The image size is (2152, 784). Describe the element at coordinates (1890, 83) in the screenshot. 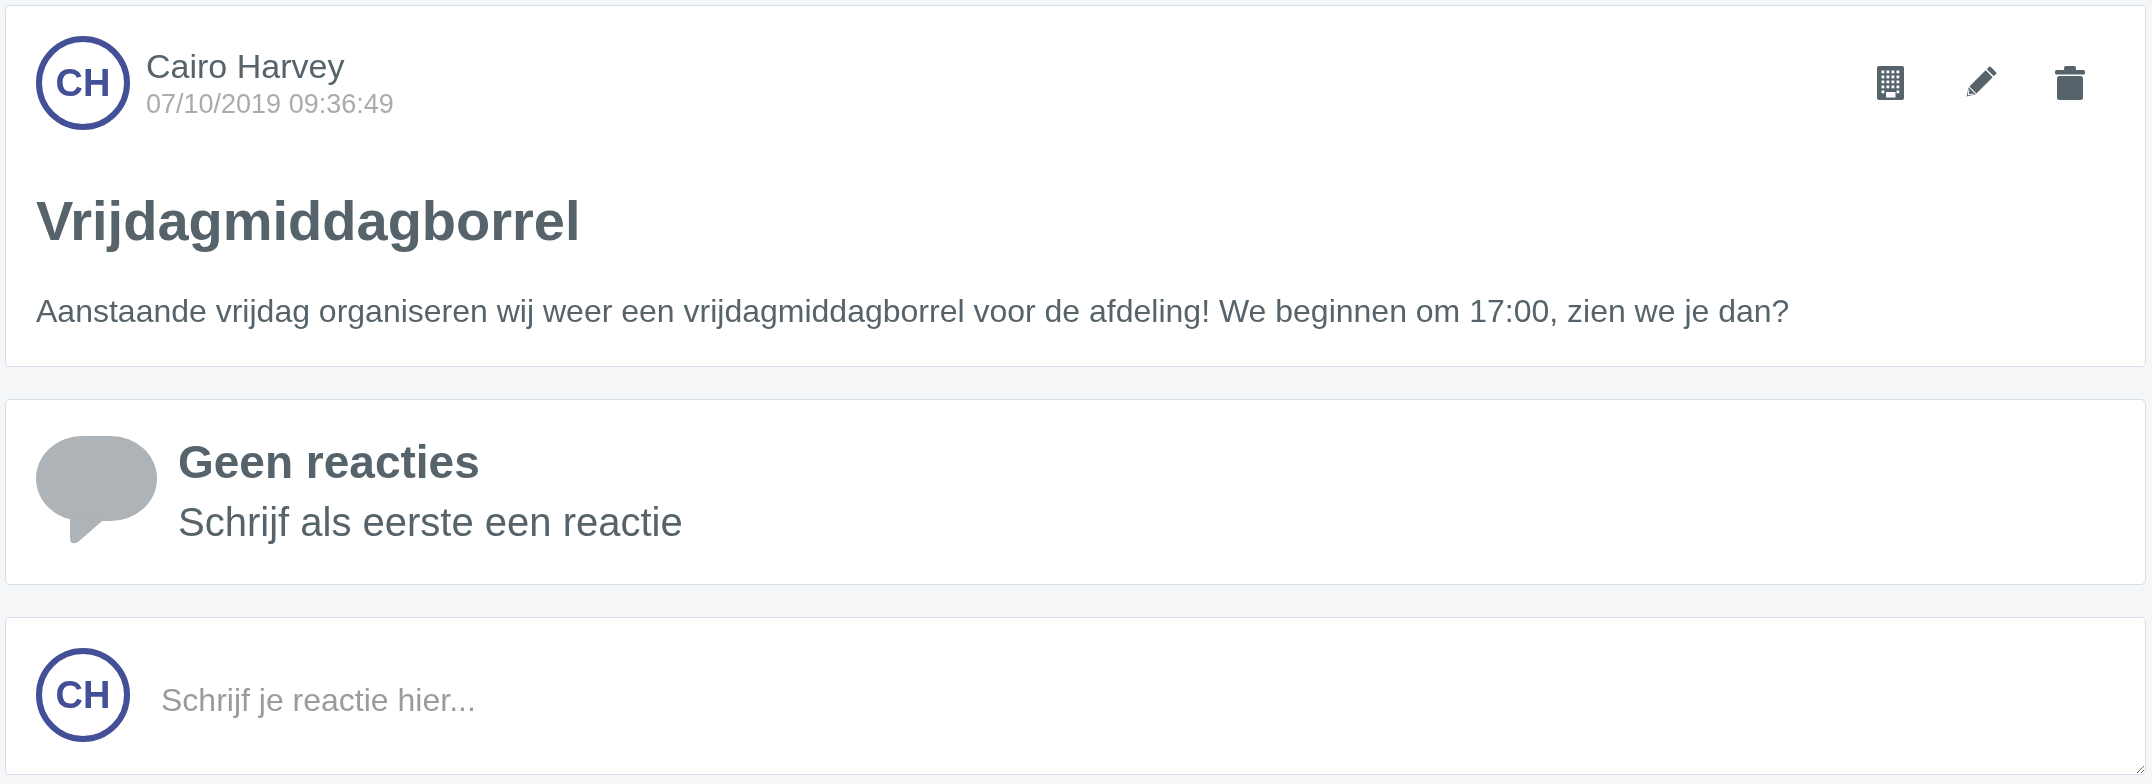

I see `building-icon` at that location.